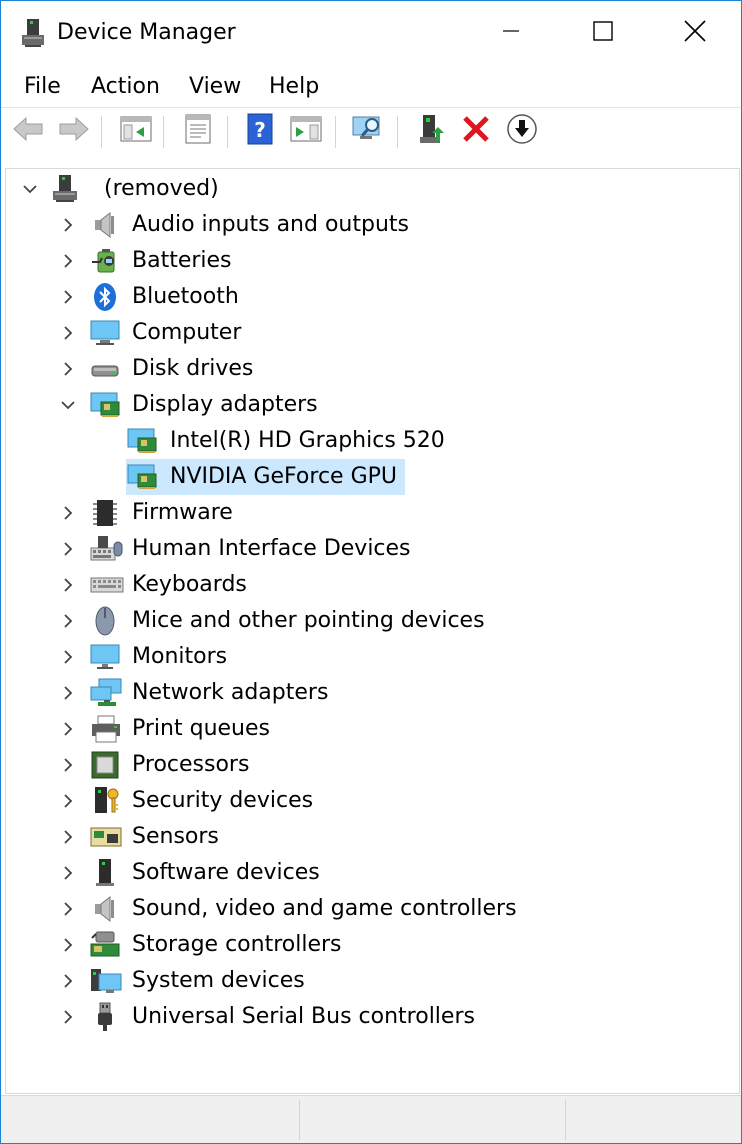 This screenshot has width=742, height=1144. What do you see at coordinates (372, 477) in the screenshot?
I see `tree-device-nvidia-geforce-gpu: NVIDIA GeForce GPU` at bounding box center [372, 477].